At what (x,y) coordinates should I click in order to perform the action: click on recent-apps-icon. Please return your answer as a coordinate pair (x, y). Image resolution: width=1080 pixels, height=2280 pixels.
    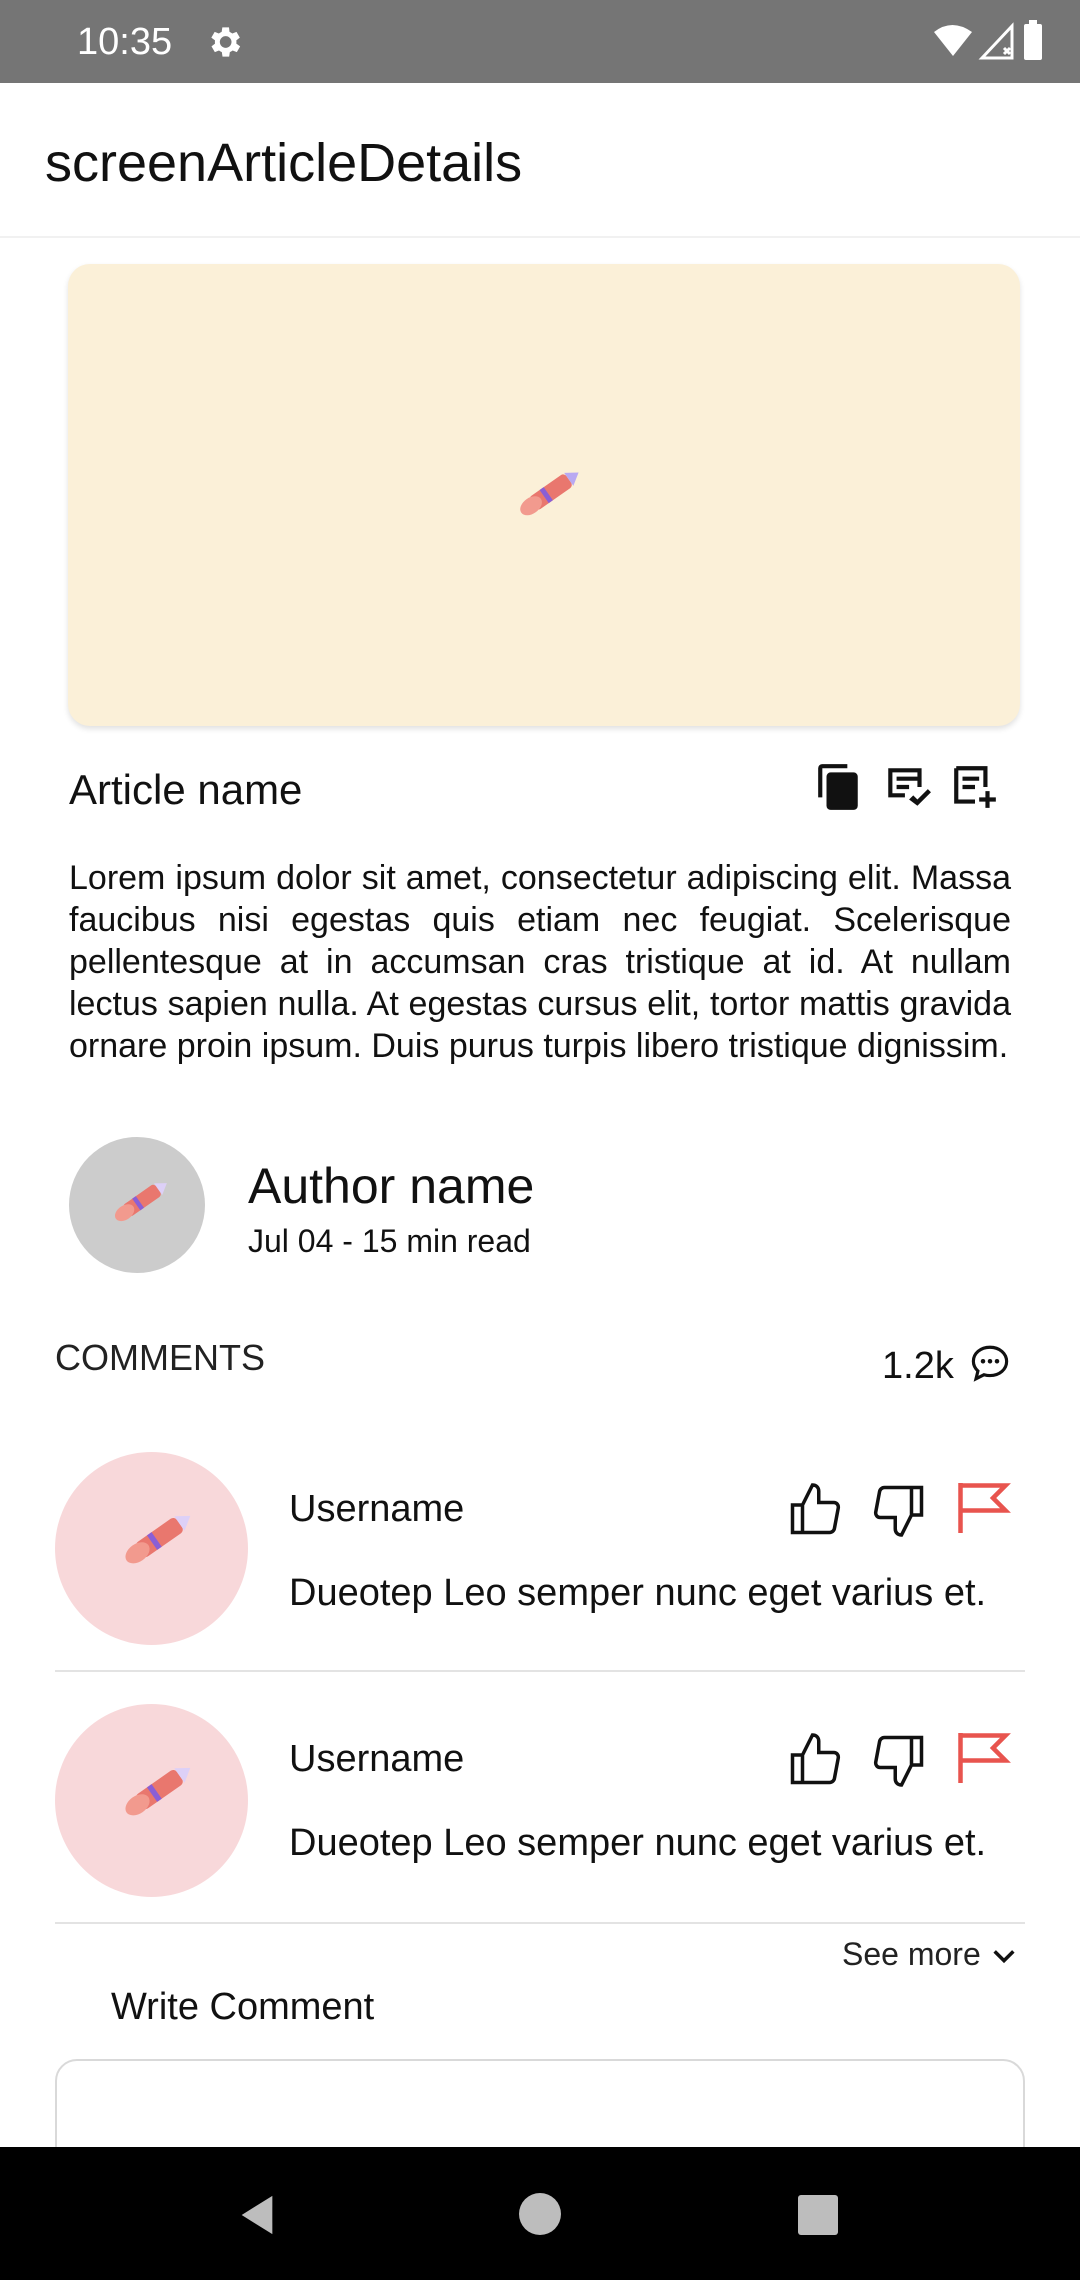
    Looking at the image, I should click on (818, 2215).